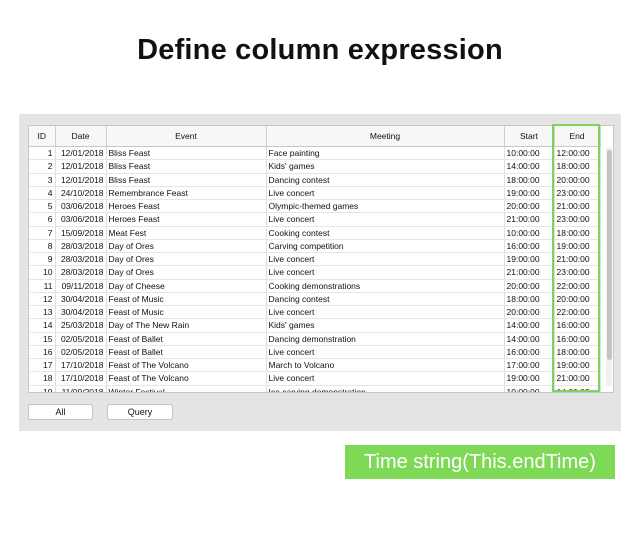 The image size is (640, 560). What do you see at coordinates (577, 378) in the screenshot?
I see `cell-end: 21:00:00` at bounding box center [577, 378].